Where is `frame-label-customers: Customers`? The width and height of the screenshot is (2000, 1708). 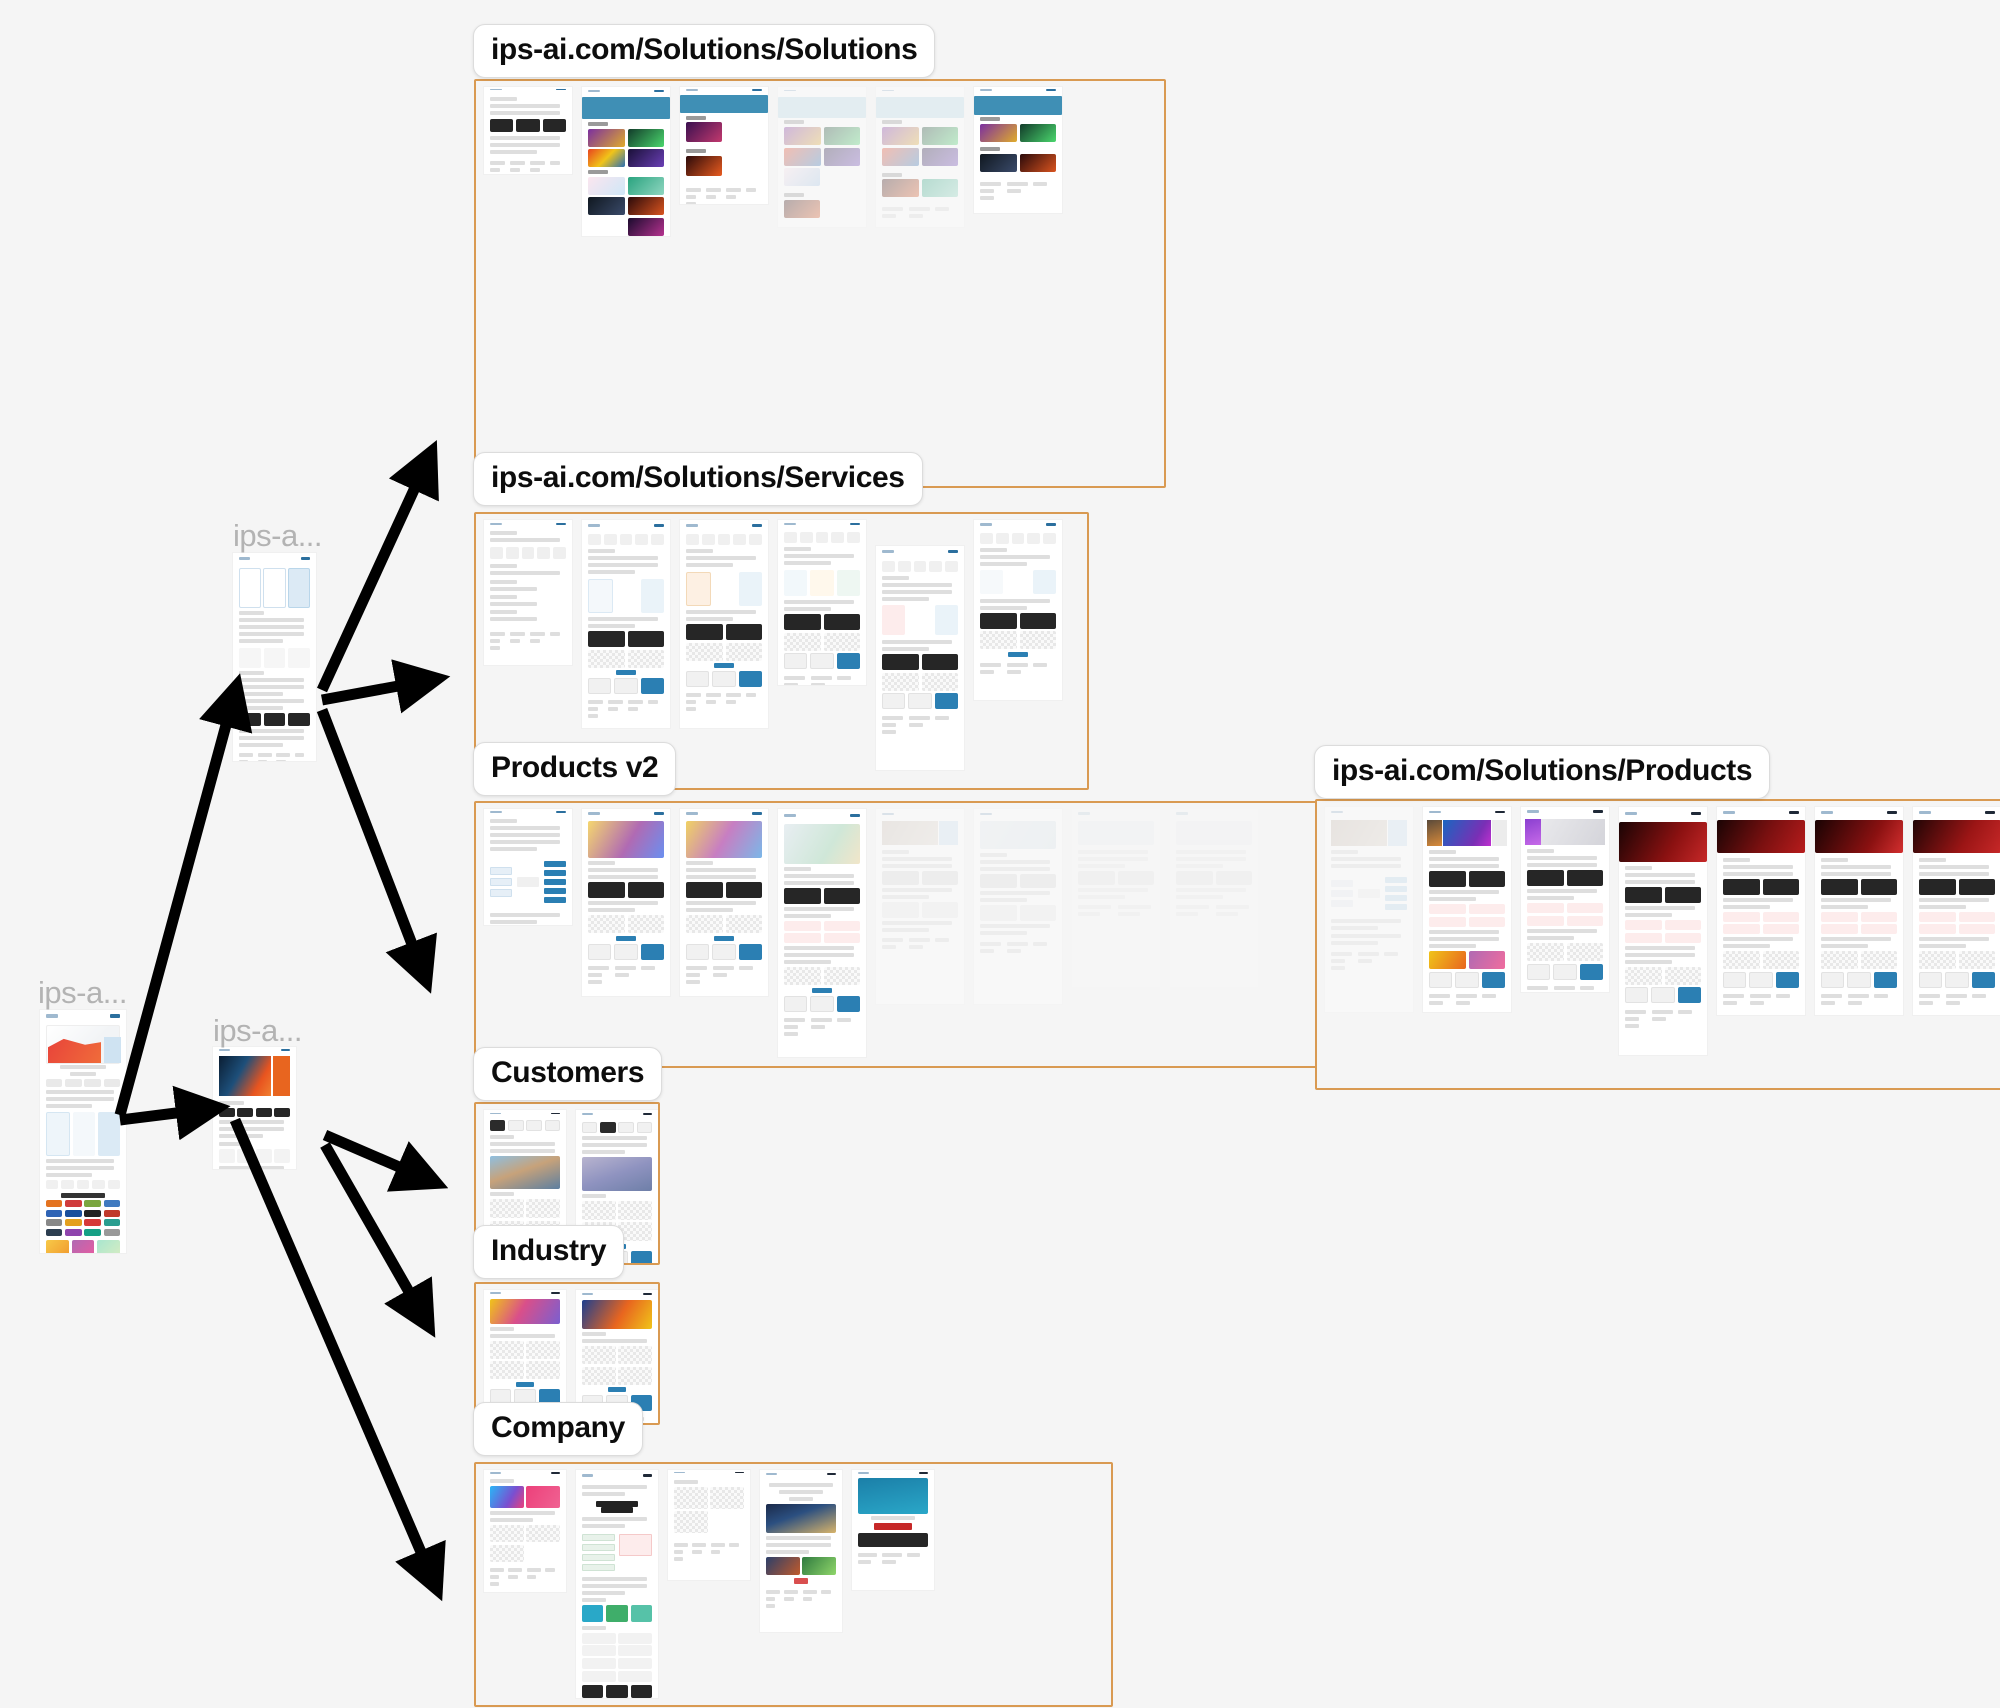 frame-label-customers: Customers is located at coordinates (568, 1074).